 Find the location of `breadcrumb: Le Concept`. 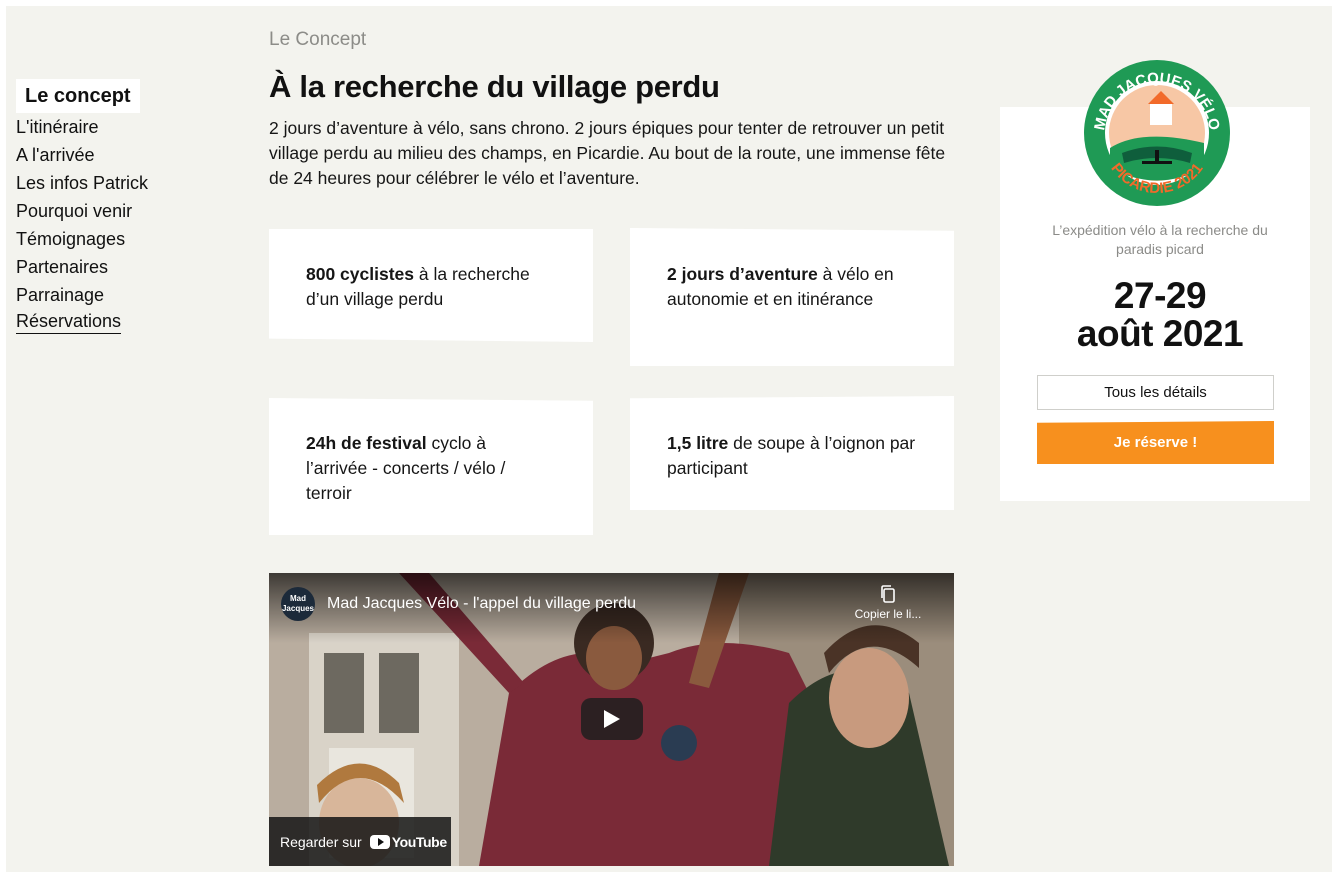

breadcrumb: Le Concept is located at coordinates (318, 39).